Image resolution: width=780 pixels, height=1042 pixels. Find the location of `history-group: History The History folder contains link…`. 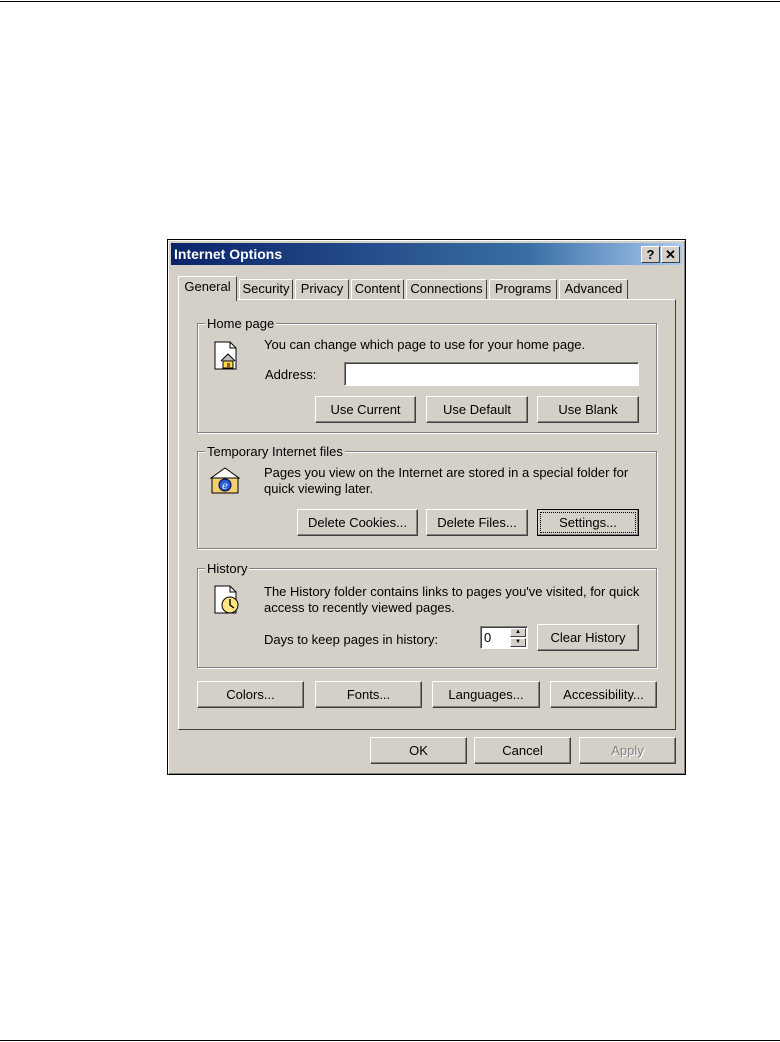

history-group: History The History folder contains link… is located at coordinates (427, 614).